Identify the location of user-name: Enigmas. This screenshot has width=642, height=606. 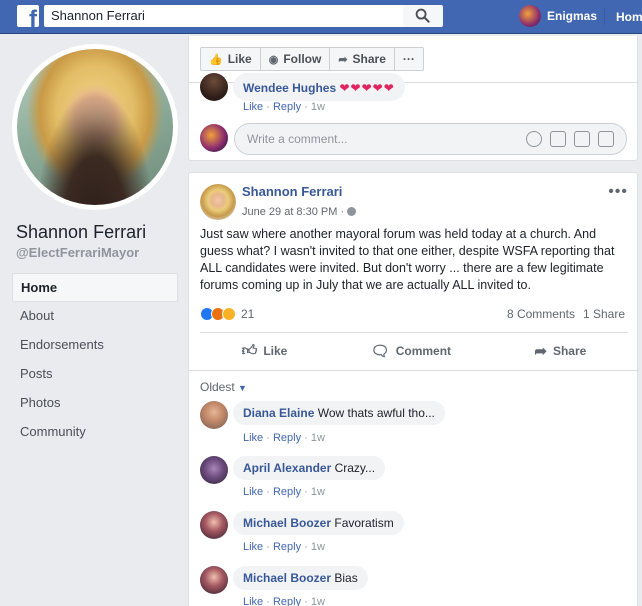
(572, 16).